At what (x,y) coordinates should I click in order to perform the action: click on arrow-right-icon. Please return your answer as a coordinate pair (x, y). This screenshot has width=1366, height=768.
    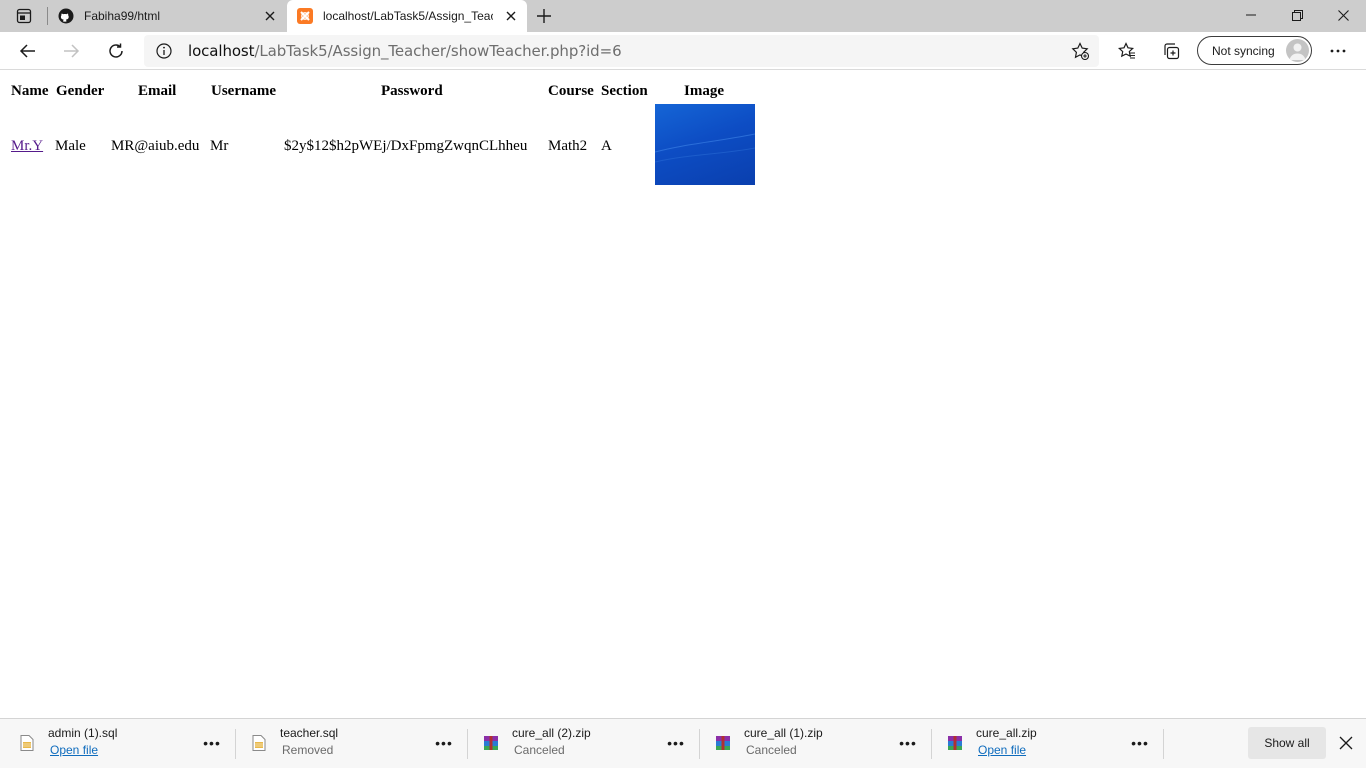
    Looking at the image, I should click on (72, 51).